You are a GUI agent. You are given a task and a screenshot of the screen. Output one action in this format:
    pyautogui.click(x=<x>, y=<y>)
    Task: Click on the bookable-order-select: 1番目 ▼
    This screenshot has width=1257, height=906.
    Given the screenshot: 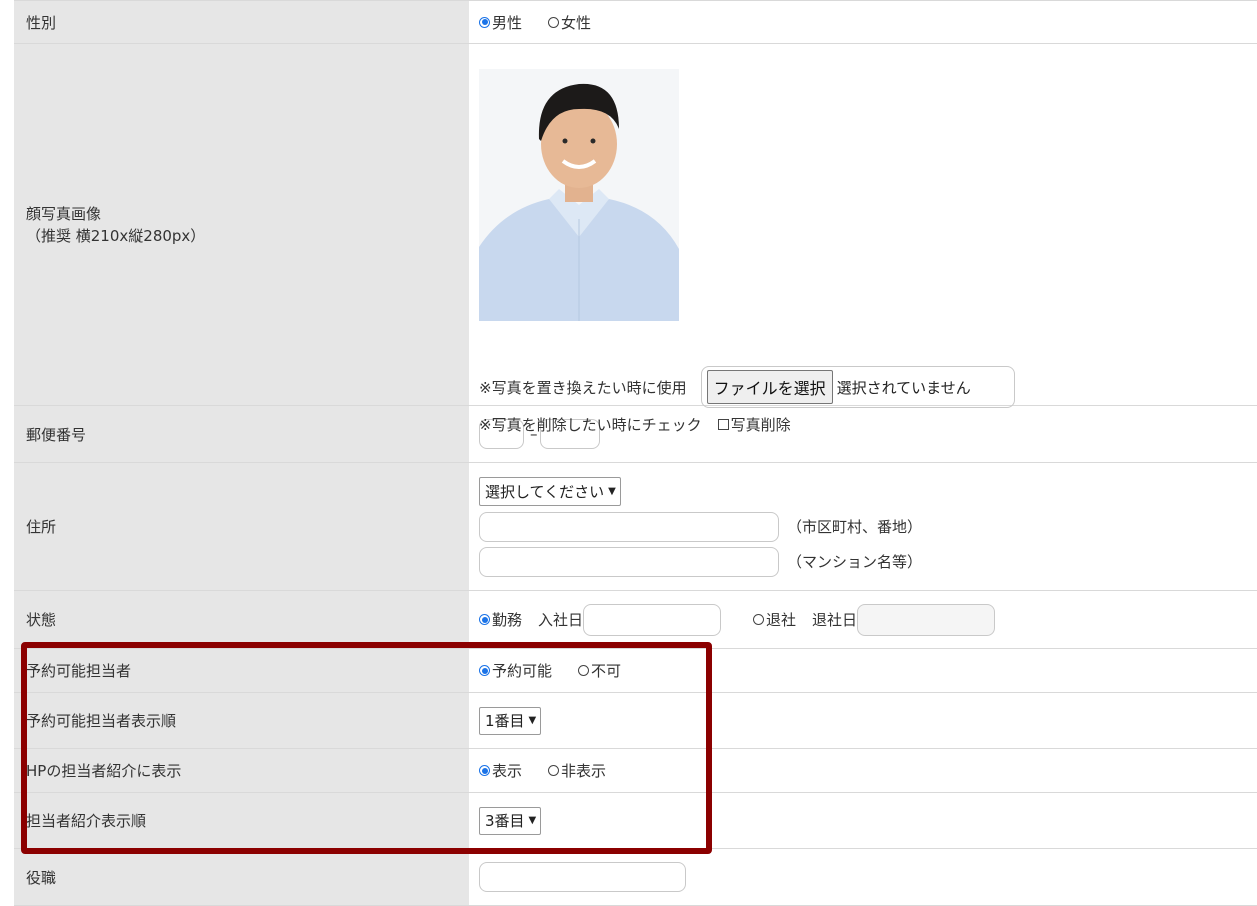 What is the action you would take?
    pyautogui.click(x=510, y=720)
    